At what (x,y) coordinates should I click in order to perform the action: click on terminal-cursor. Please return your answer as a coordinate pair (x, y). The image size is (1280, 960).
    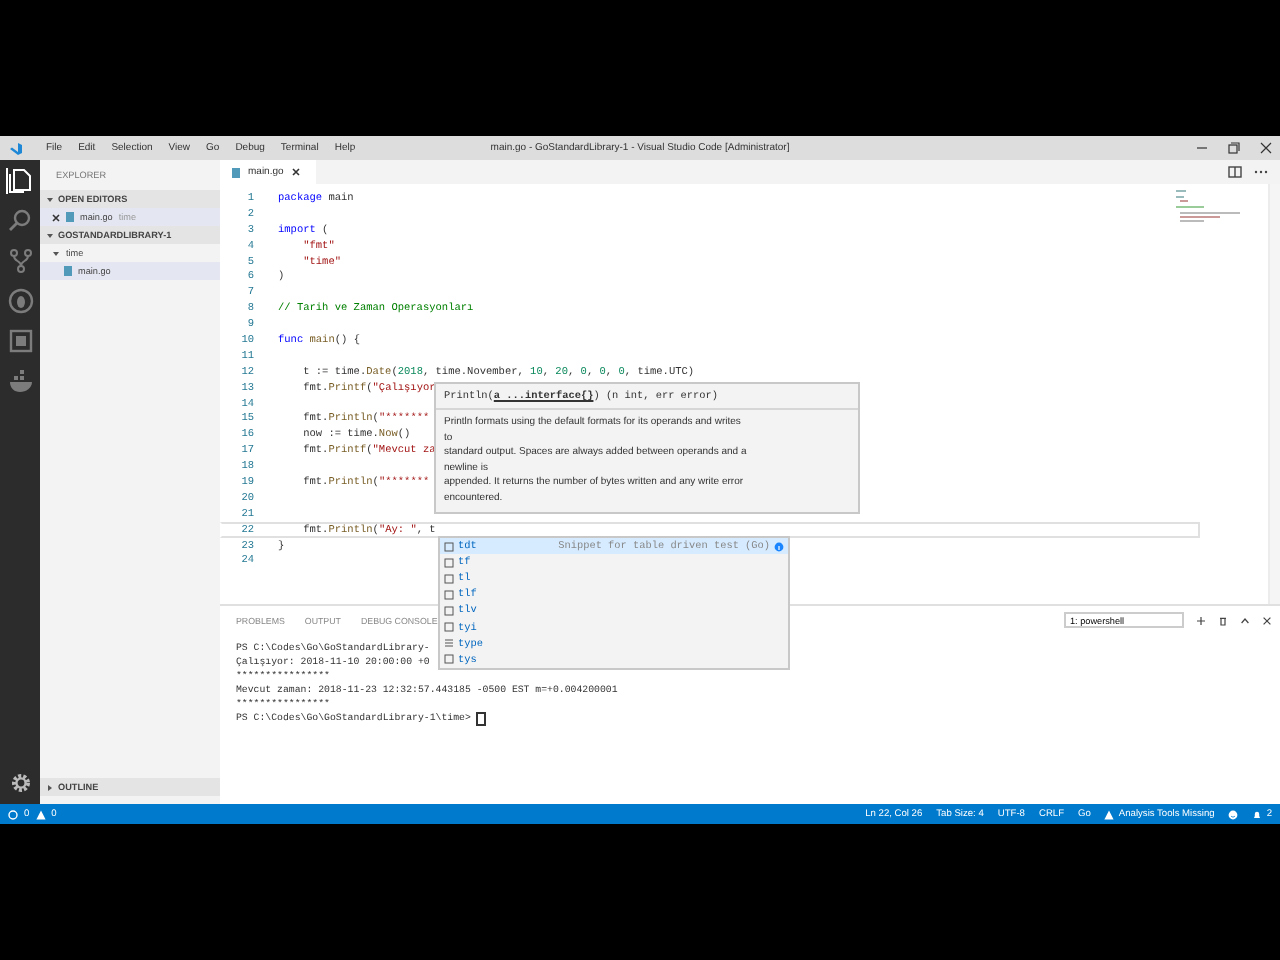
    Looking at the image, I should click on (481, 719).